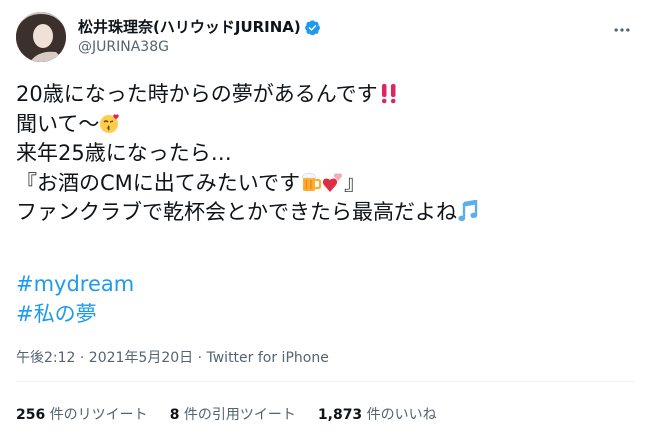  I want to click on tweet-line-text: 『お酒のCMに出てみたいです, so click(158, 182).